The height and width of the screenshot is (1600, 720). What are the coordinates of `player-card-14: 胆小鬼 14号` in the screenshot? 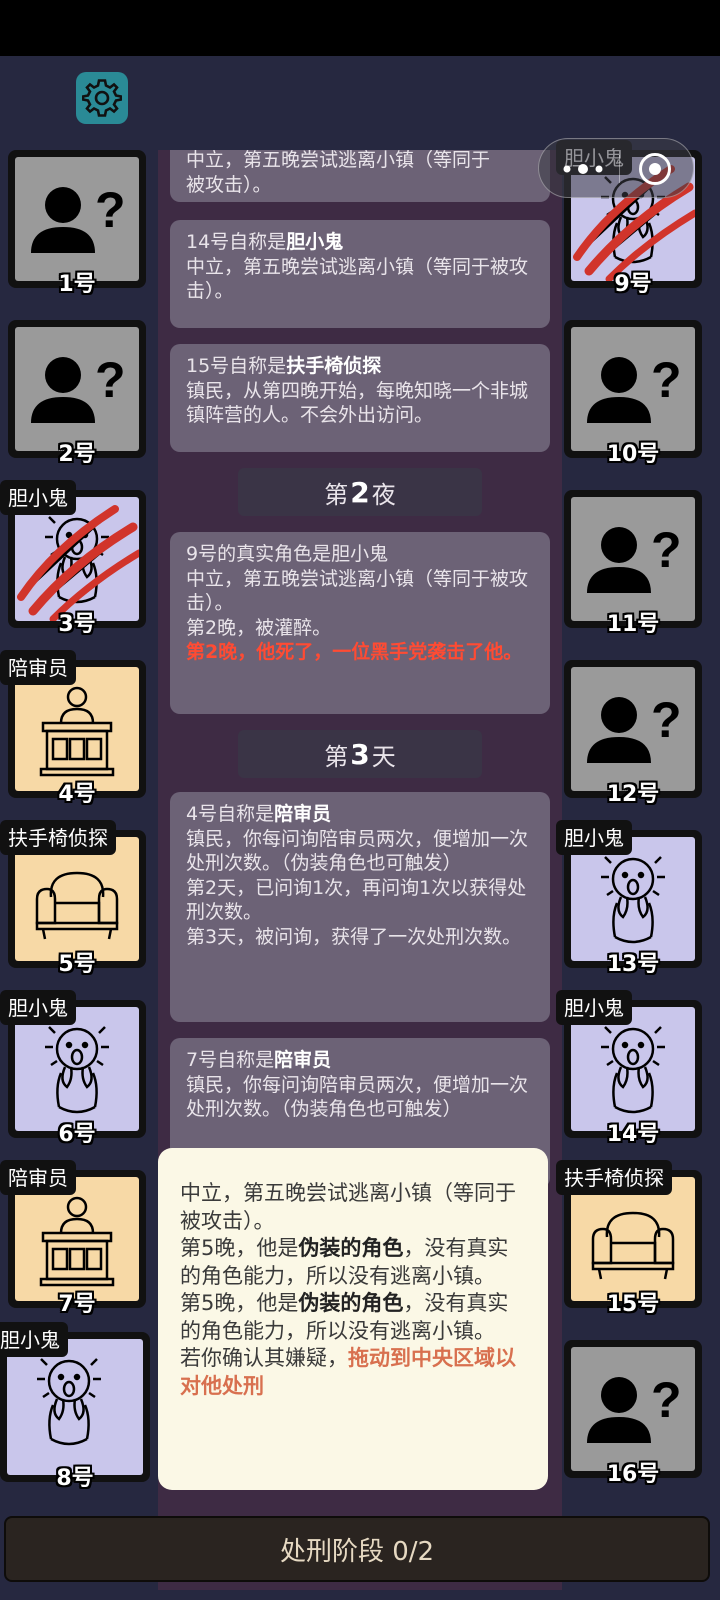 It's located at (629, 1068).